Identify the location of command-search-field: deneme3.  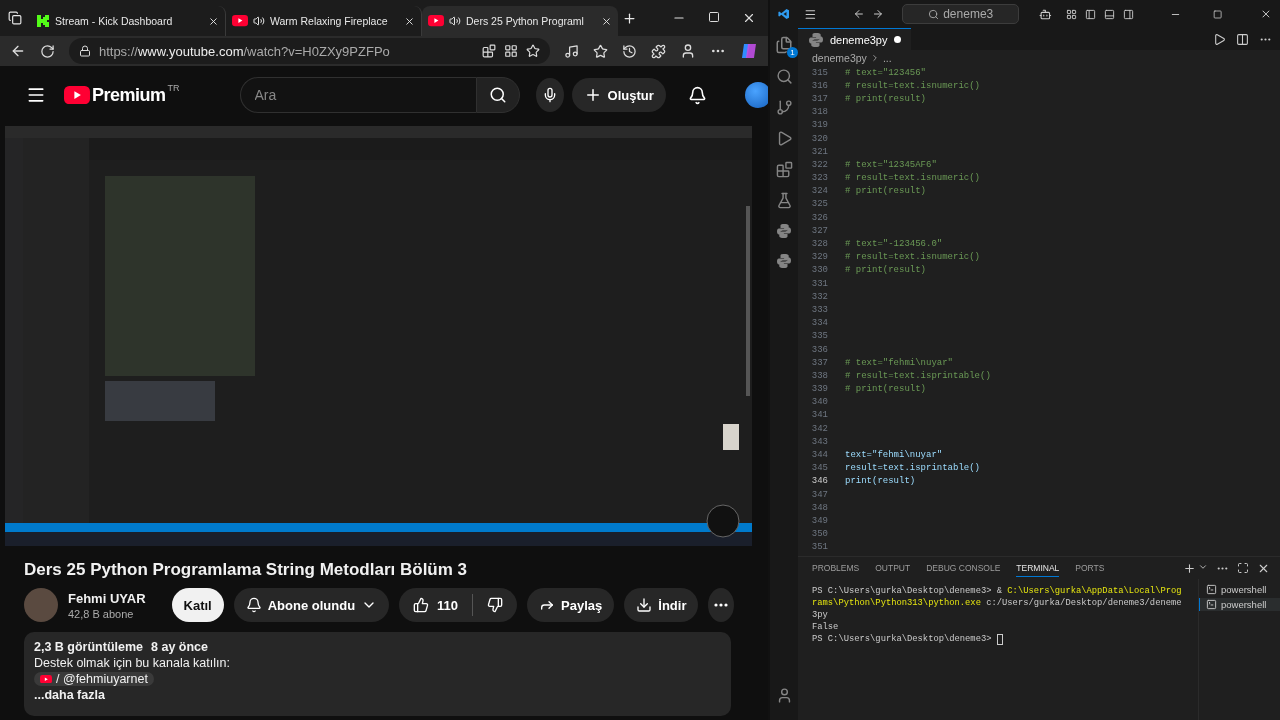
(961, 14).